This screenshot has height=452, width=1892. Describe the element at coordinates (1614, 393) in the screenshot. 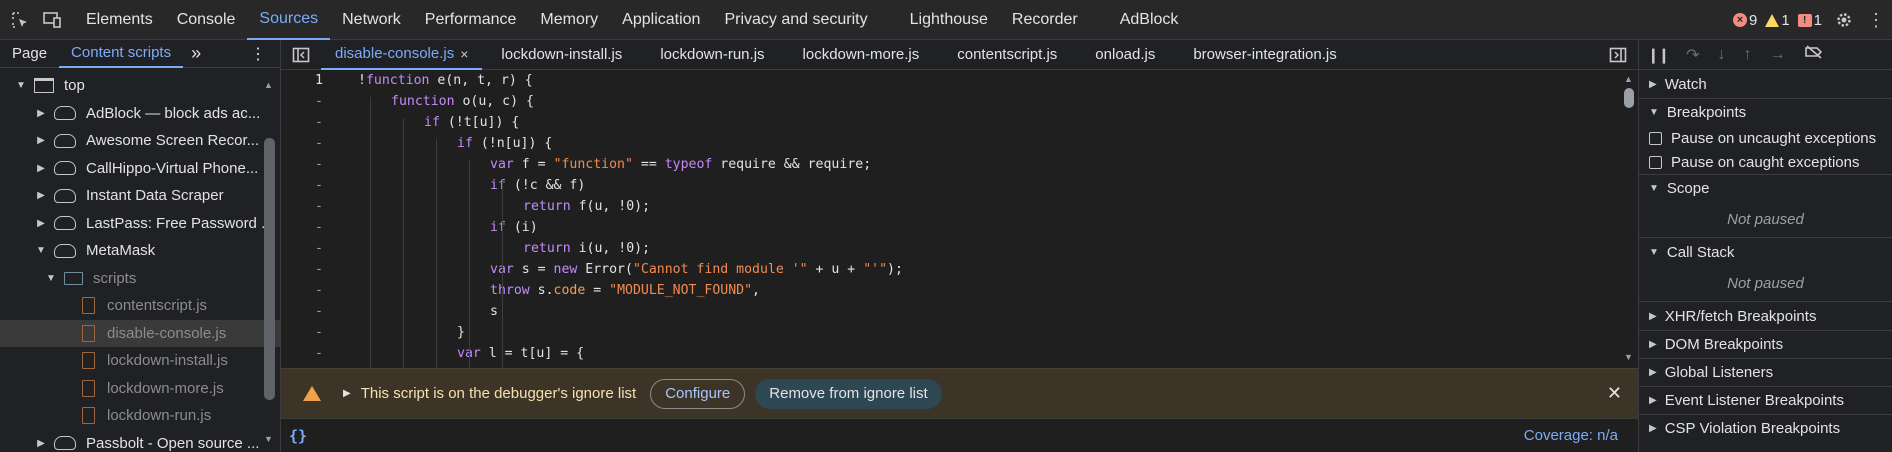

I see `close-icon: ✕` at that location.